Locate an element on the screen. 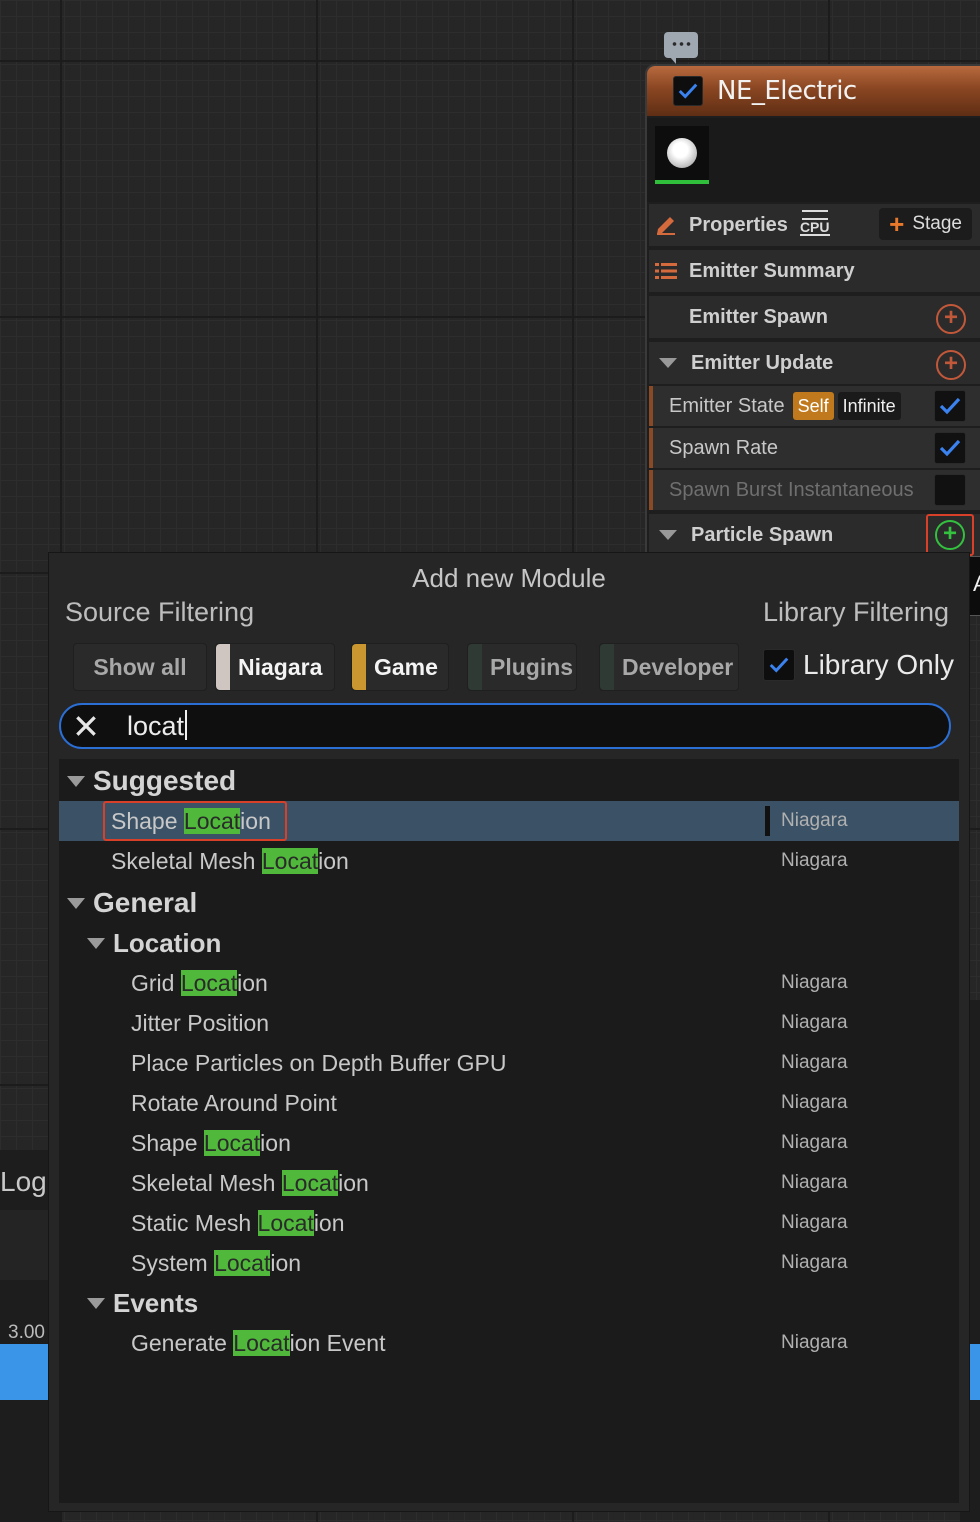  particle-spawn-label: Particle Spawn is located at coordinates (762, 534).